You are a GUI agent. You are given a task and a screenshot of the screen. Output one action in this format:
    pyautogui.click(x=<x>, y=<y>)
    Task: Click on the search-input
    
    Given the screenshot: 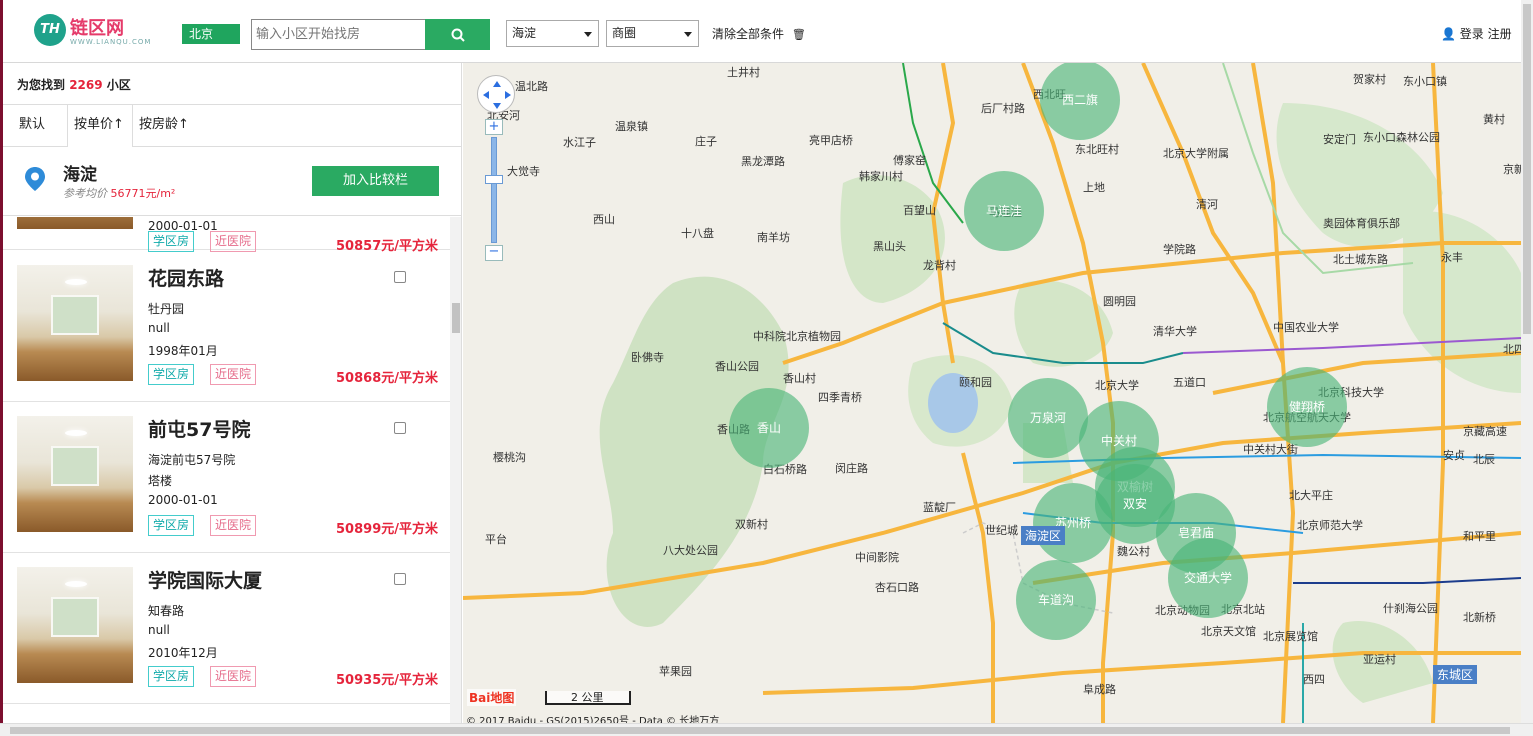 What is the action you would take?
    pyautogui.click(x=338, y=34)
    